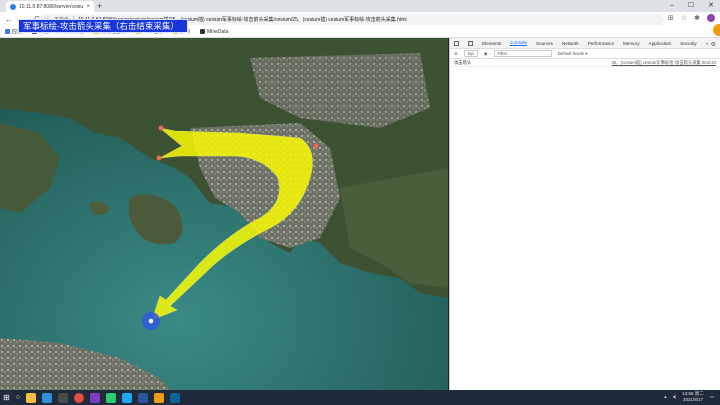 The height and width of the screenshot is (405, 720). I want to click on settings-gear-icon: ⚙, so click(713, 44).